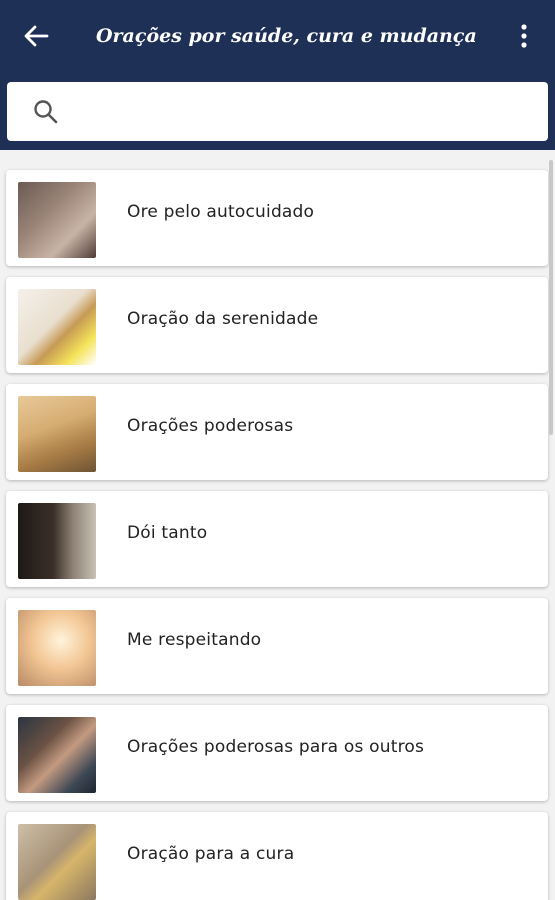  Describe the element at coordinates (46, 112) in the screenshot. I see `search-icon` at that location.